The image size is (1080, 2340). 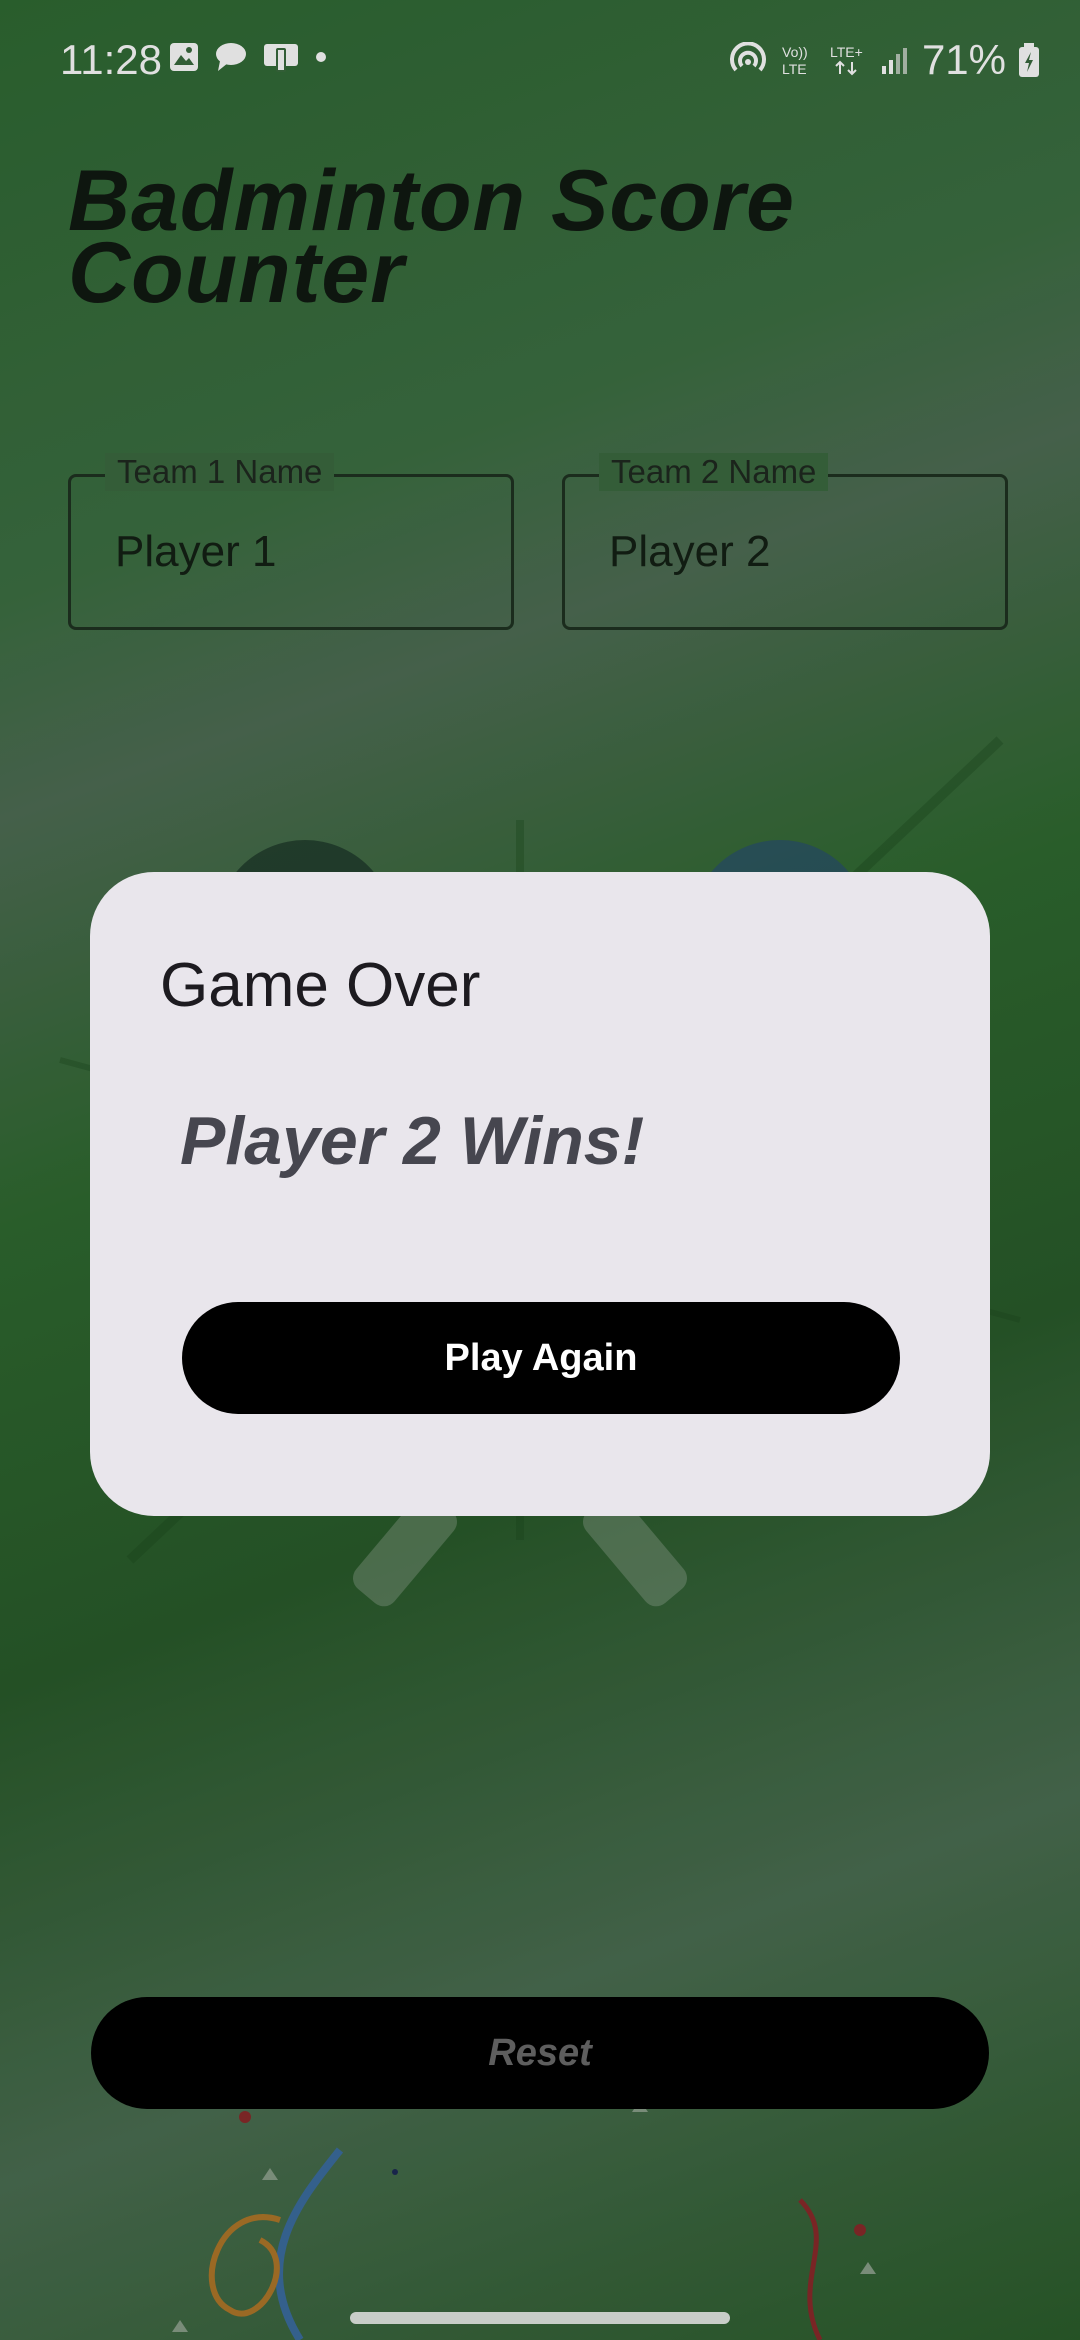 I want to click on winner-message: Player 2 Wins!, so click(x=412, y=1141).